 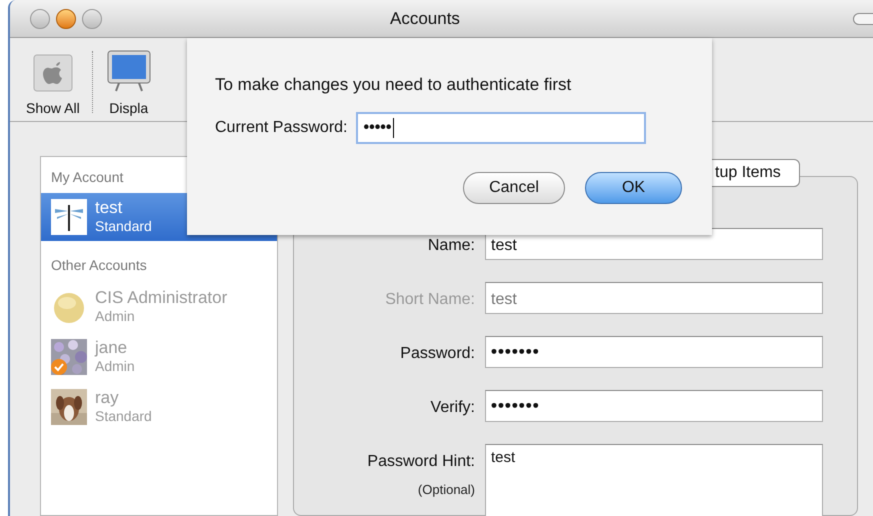 I want to click on field-label: Verify:, so click(x=452, y=408).